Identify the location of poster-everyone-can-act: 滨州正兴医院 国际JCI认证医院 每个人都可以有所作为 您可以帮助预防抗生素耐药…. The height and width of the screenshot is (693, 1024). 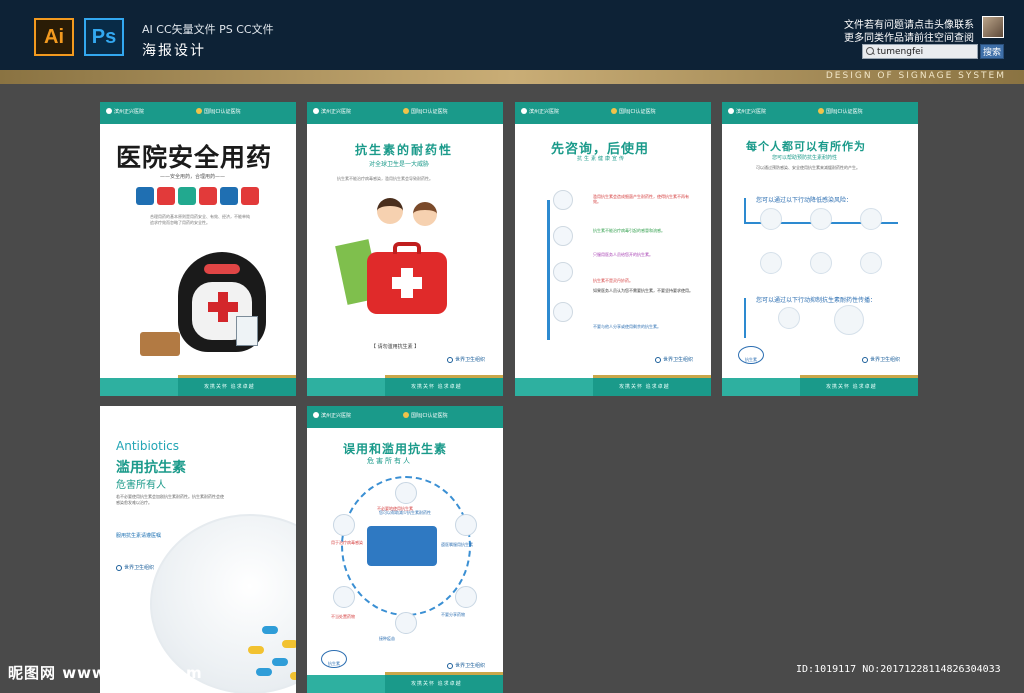
(820, 249).